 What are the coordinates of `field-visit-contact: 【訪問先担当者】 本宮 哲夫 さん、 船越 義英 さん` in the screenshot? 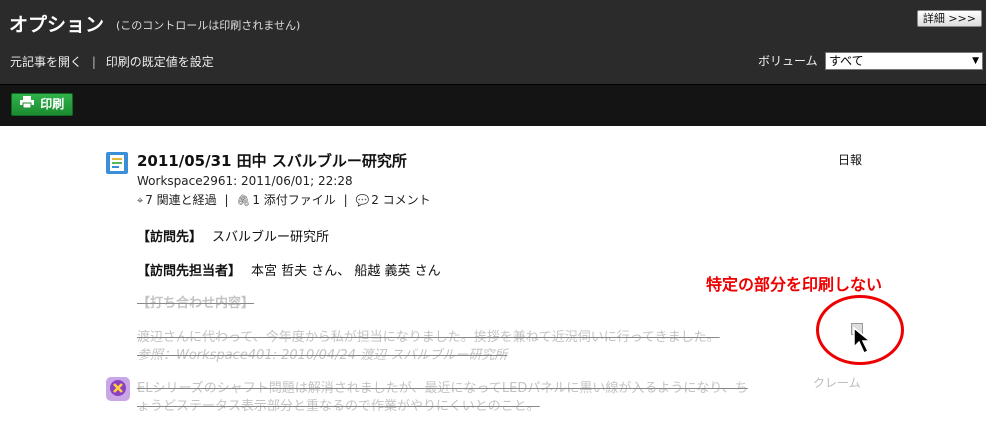 It's located at (289, 269).